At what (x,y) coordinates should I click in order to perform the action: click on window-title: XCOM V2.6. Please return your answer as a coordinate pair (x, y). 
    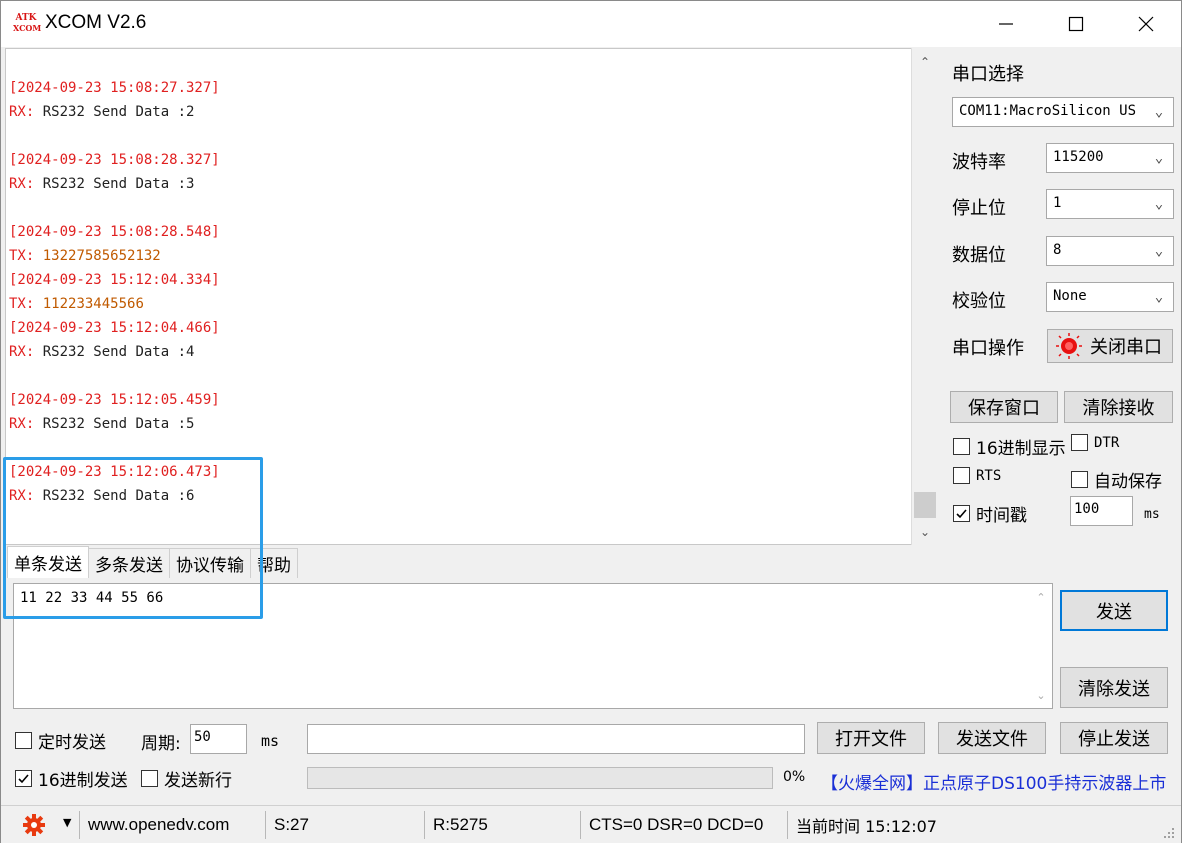
    Looking at the image, I should click on (96, 22).